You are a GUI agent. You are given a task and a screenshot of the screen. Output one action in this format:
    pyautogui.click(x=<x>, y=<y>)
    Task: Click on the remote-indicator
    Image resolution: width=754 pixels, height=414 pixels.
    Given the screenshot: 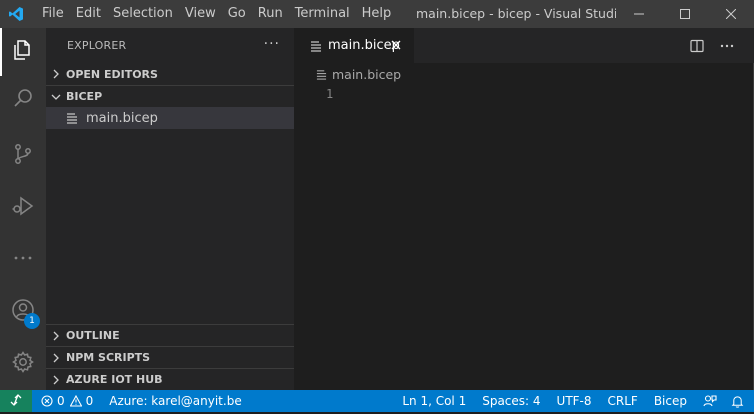 What is the action you would take?
    pyautogui.click(x=16, y=401)
    